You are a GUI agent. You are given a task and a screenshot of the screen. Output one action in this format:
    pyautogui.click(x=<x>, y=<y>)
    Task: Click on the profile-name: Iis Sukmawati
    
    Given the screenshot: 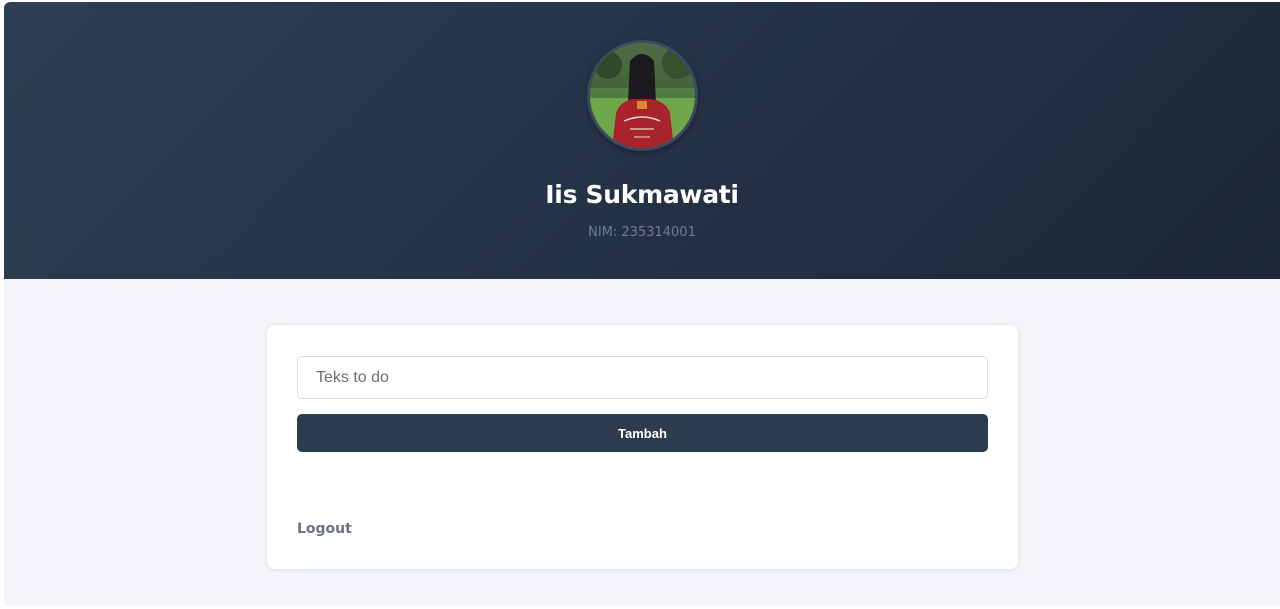 What is the action you would take?
    pyautogui.click(x=642, y=194)
    